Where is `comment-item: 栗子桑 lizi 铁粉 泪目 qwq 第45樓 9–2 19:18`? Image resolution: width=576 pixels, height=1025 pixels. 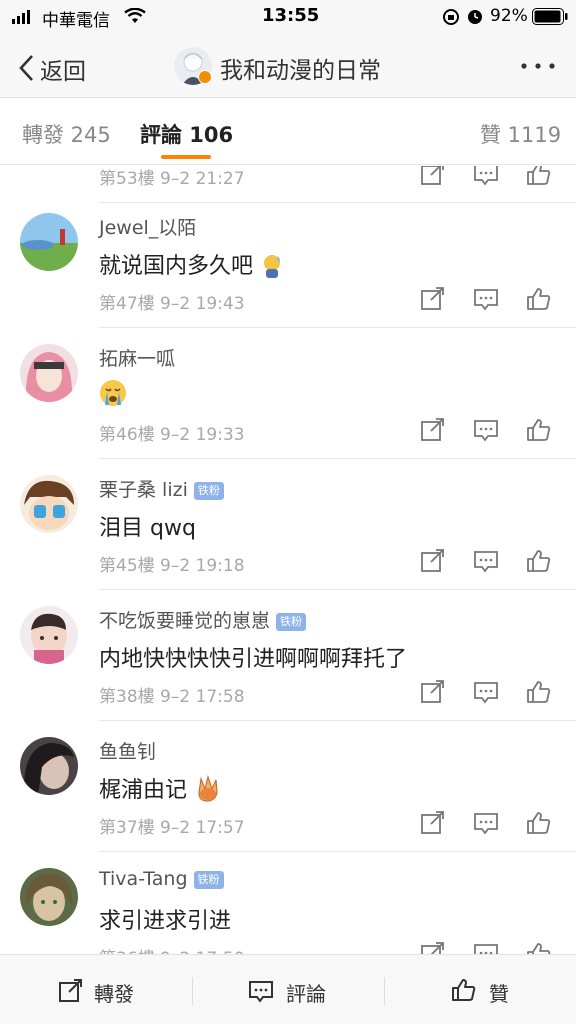
comment-item: 栗子桑 lizi 铁粉 泪目 qwq 第45樓 9–2 19:18 is located at coordinates (288, 524).